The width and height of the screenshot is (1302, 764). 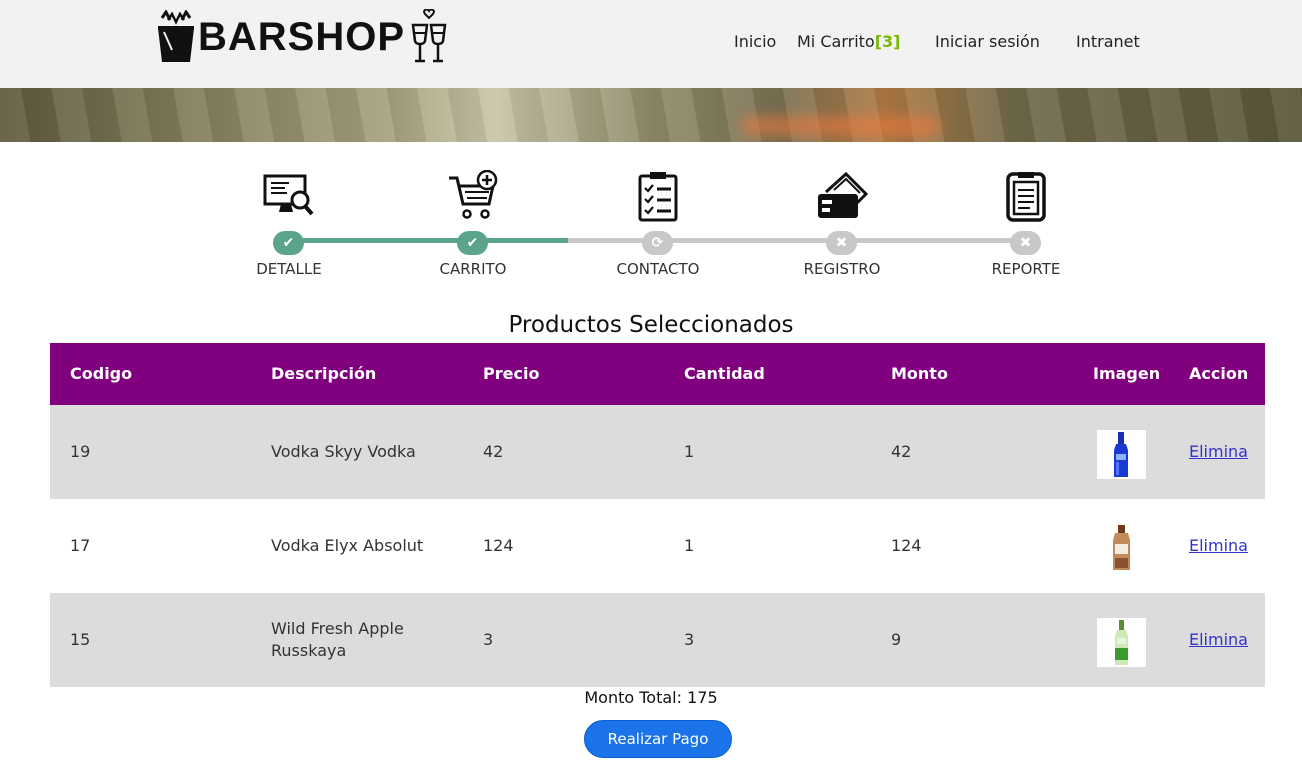 I want to click on row-amount: 42, so click(x=901, y=451).